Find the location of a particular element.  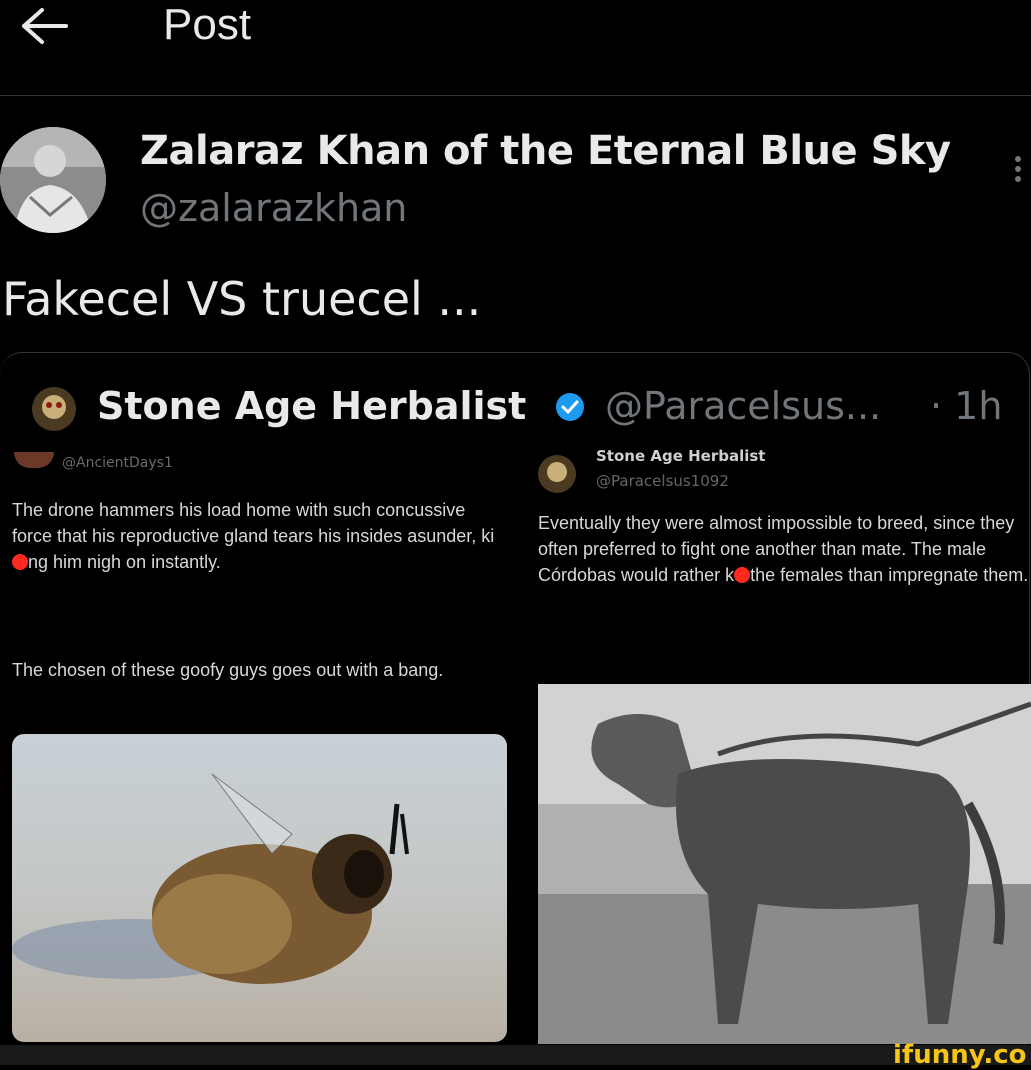

right-tweet-handle: @Paracelsus1092 is located at coordinates (662, 481).